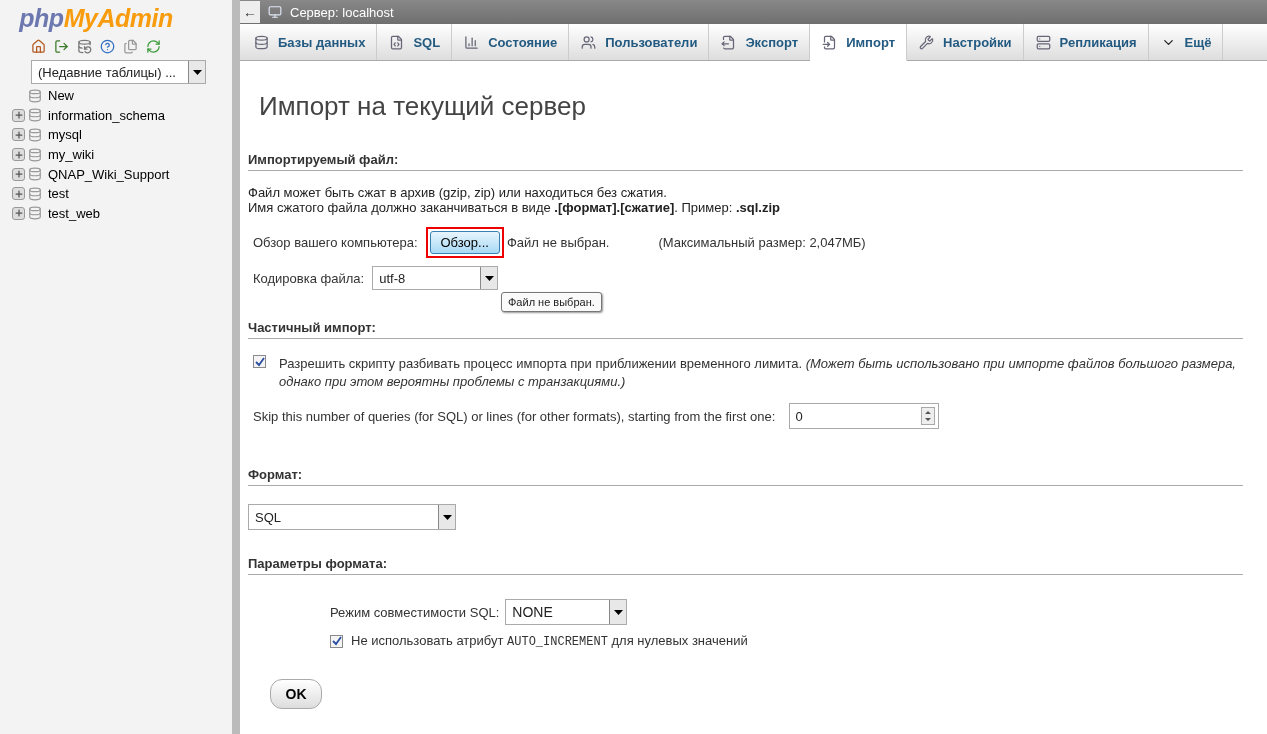 This screenshot has height=734, width=1267. Describe the element at coordinates (74, 213) in the screenshot. I see `tree-item: test_web` at that location.